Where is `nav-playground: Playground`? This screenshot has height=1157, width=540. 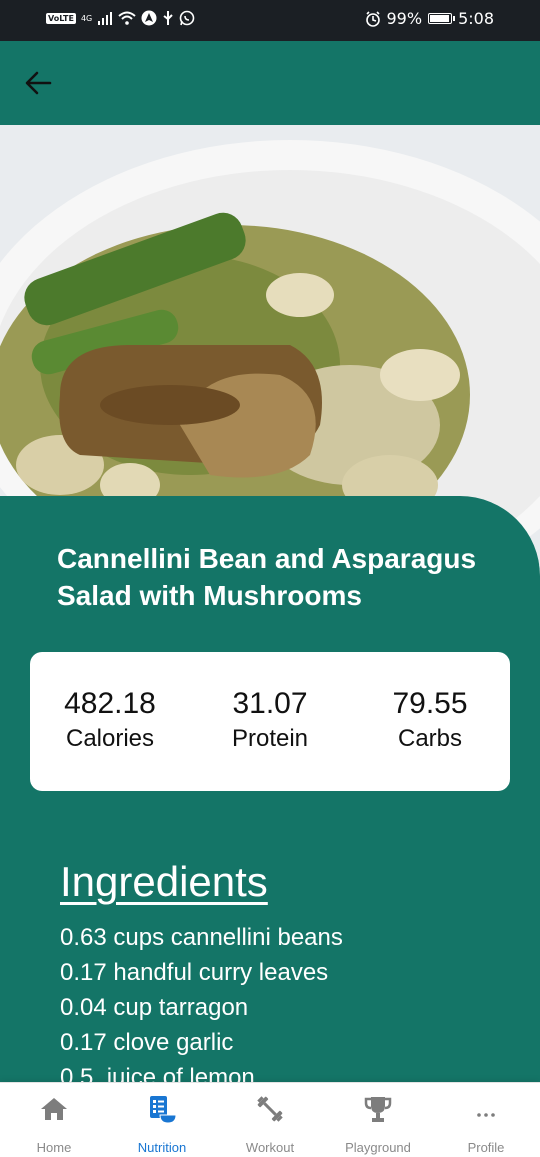 nav-playground: Playground is located at coordinates (378, 1120).